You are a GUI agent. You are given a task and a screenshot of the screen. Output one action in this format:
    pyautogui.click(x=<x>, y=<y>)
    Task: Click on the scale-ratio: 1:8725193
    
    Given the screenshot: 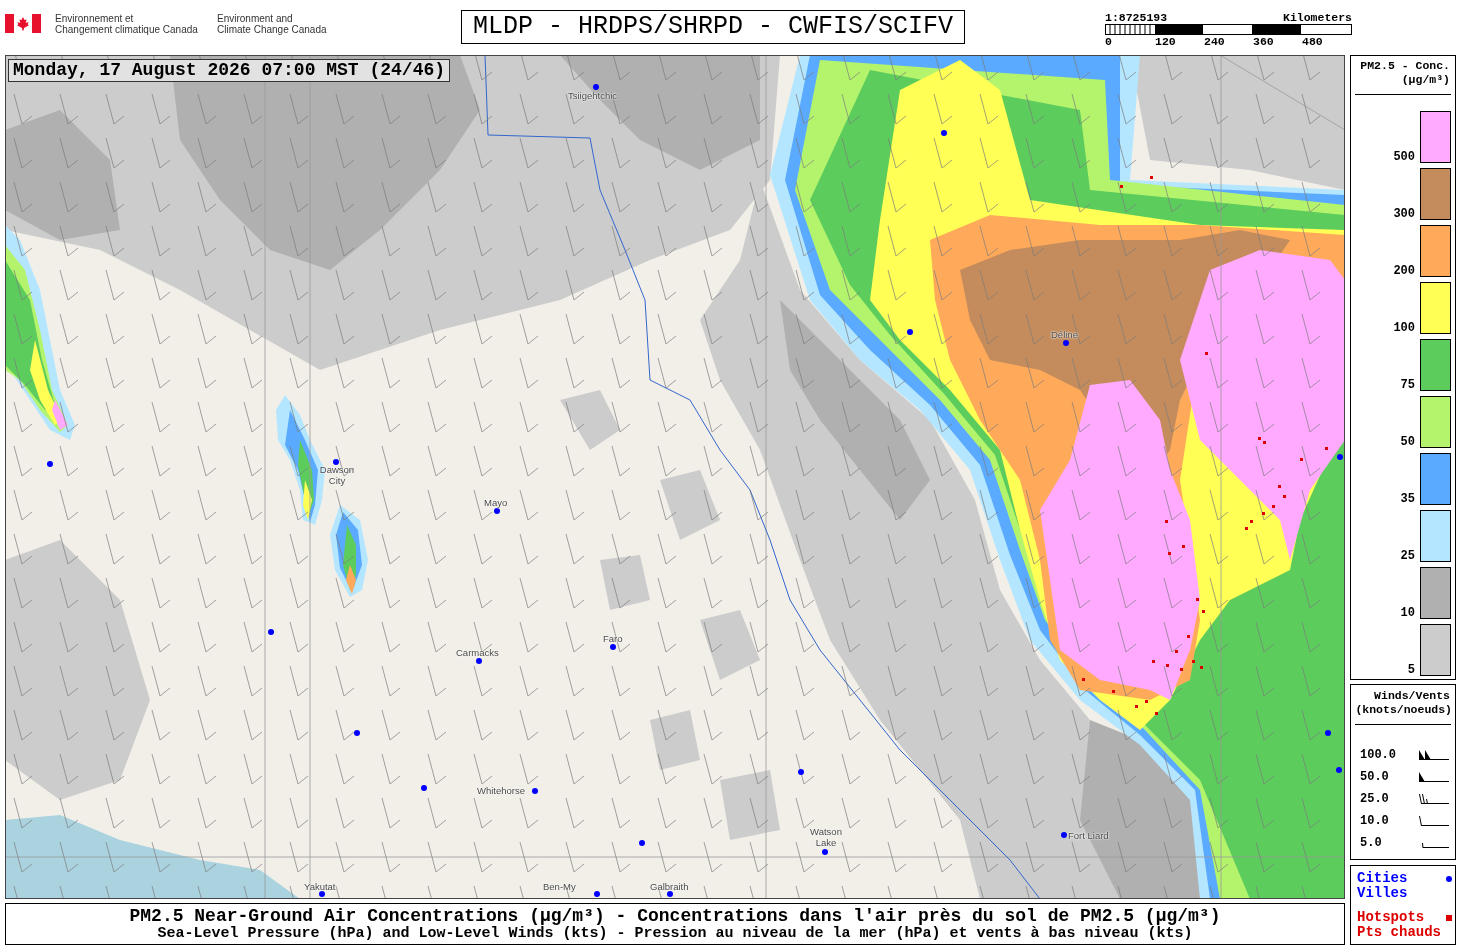 What is the action you would take?
    pyautogui.click(x=1136, y=17)
    